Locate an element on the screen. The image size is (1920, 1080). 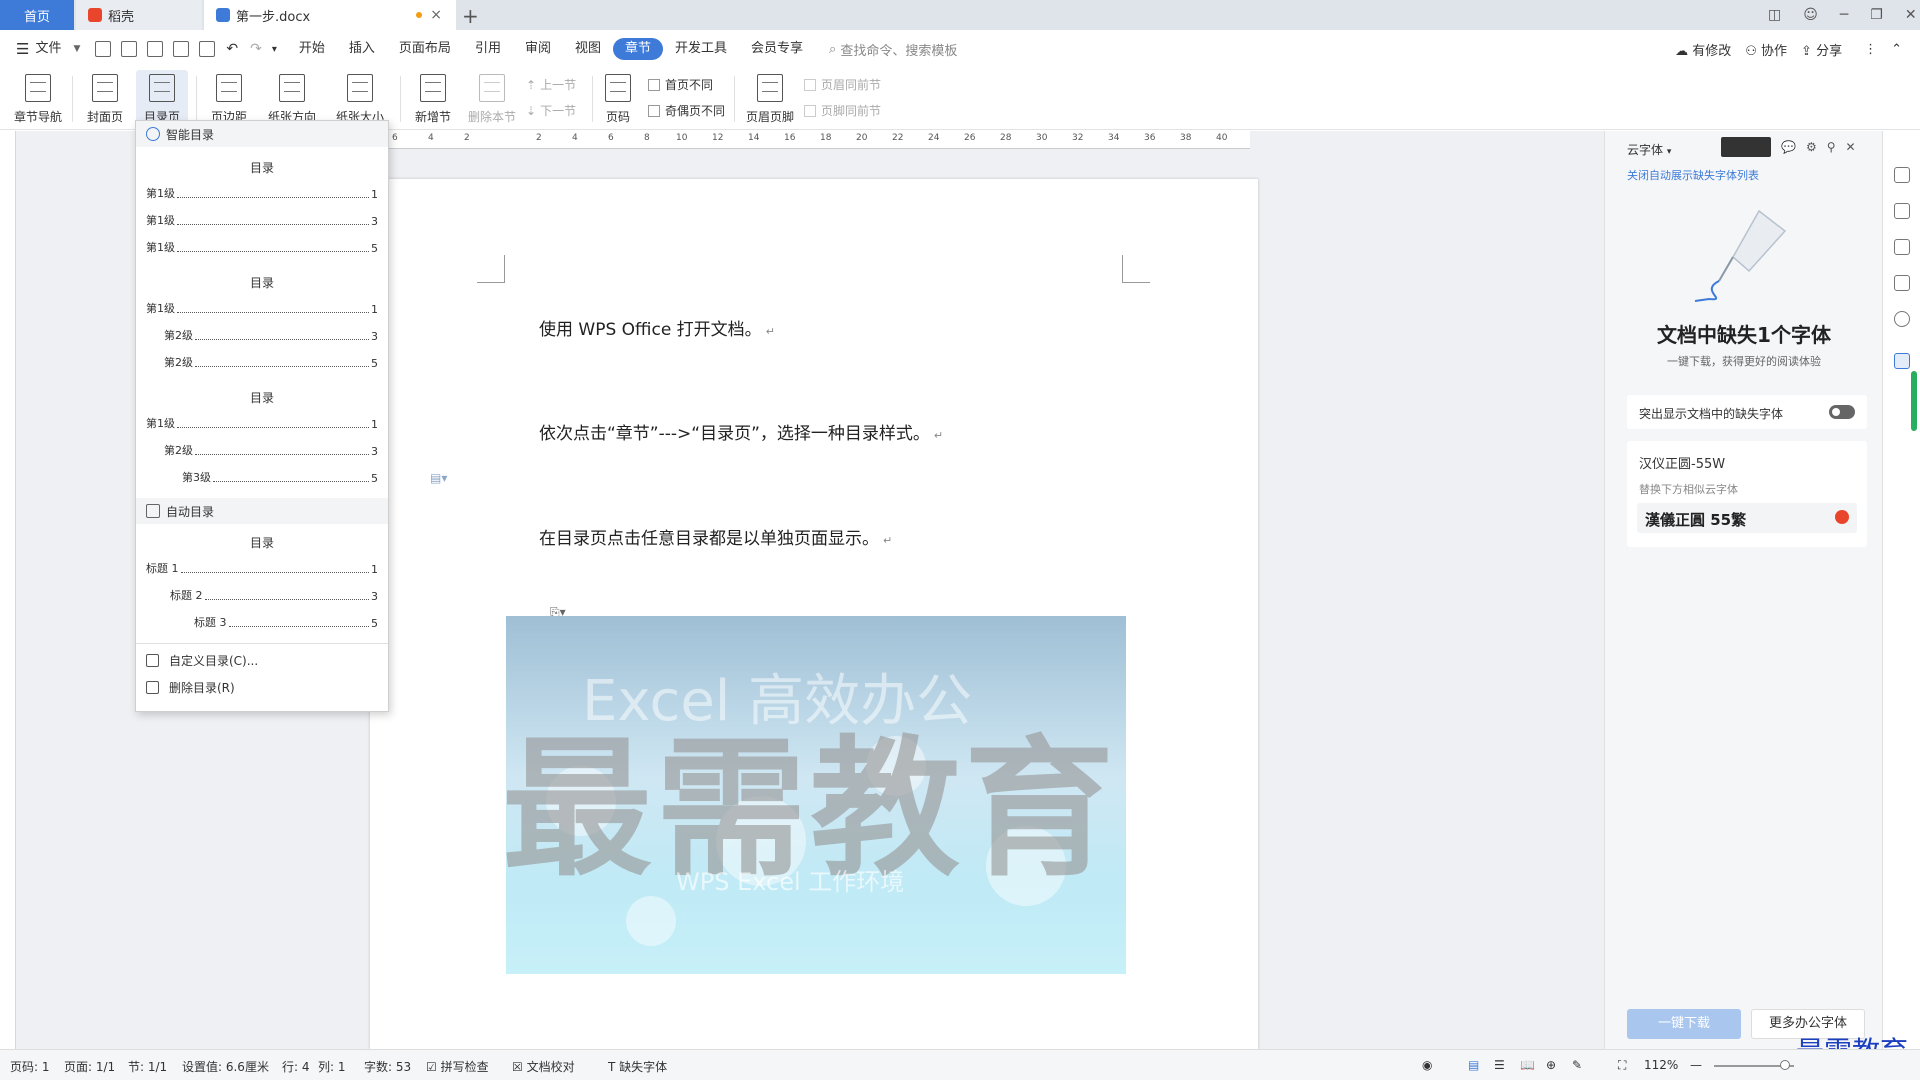
unsaved-dot-icon is located at coordinates (419, 15).